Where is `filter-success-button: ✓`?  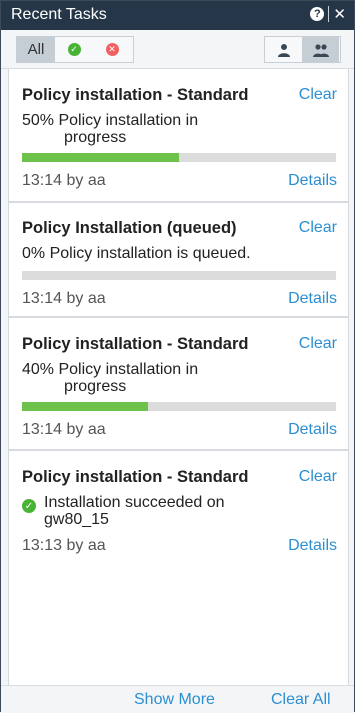
filter-success-button: ✓ is located at coordinates (74, 49).